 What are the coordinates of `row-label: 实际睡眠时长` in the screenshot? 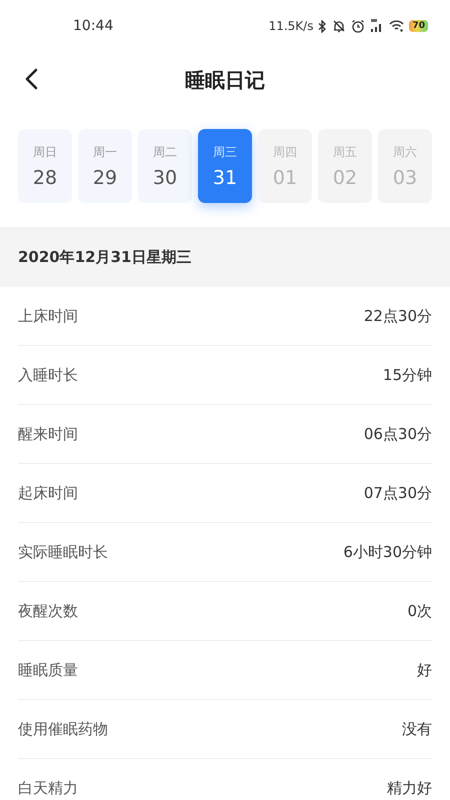 It's located at (63, 552).